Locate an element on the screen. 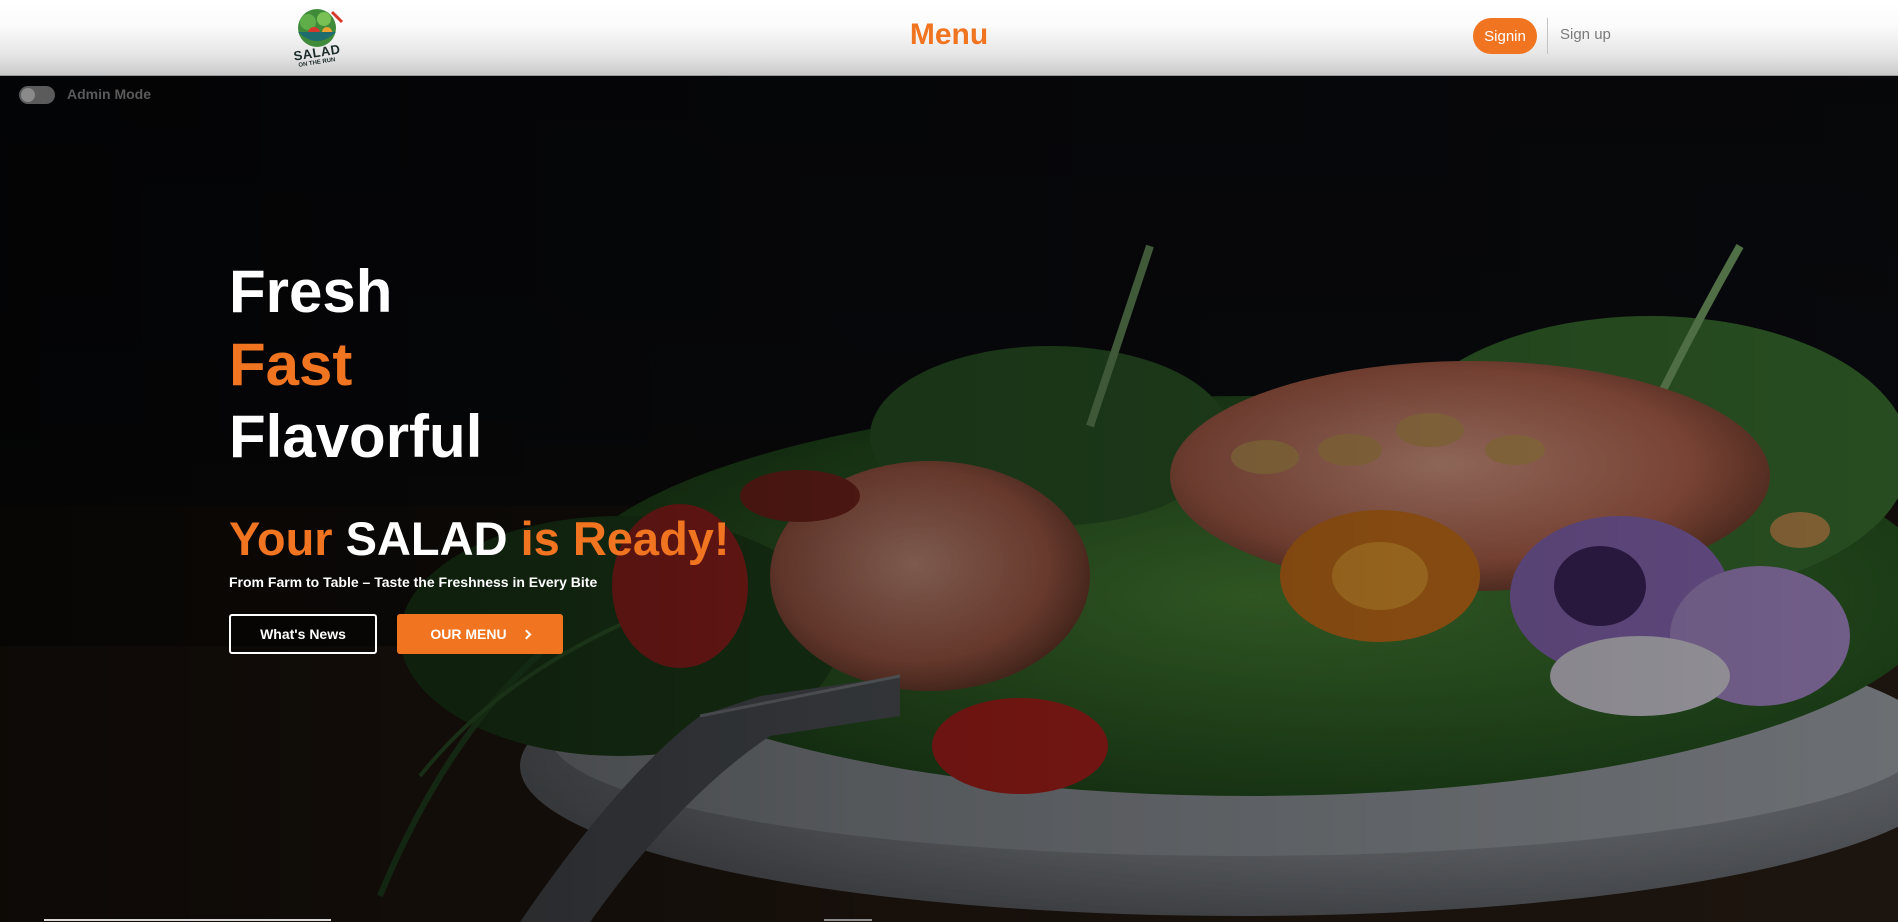 This screenshot has width=1898, height=922. top-navbar: SALAD ON THE RUN Menu Signin Sign up is located at coordinates (949, 38).